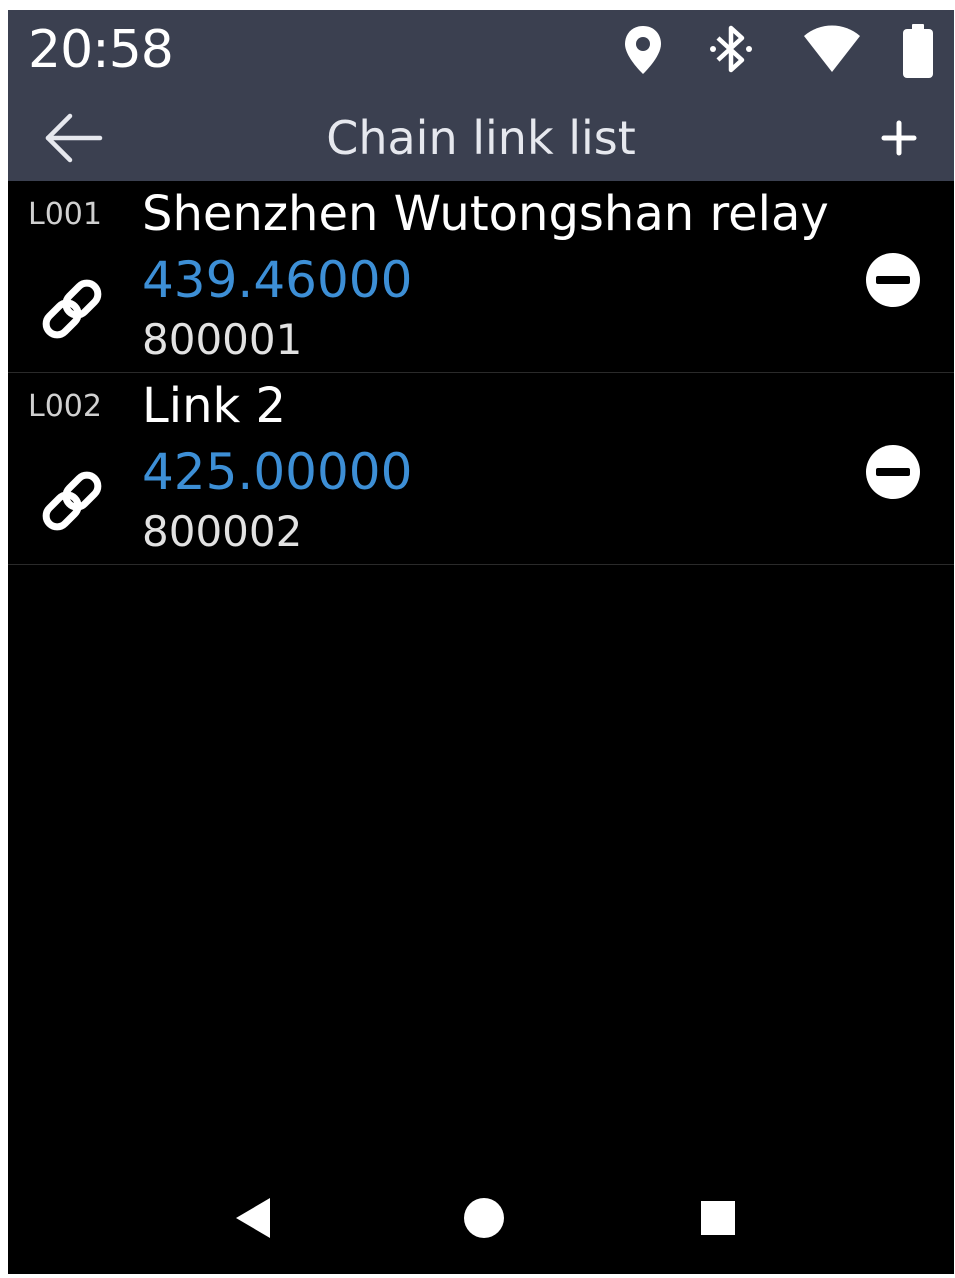 The height and width of the screenshot is (1278, 955). I want to click on arrow-left-icon, so click(73, 138).